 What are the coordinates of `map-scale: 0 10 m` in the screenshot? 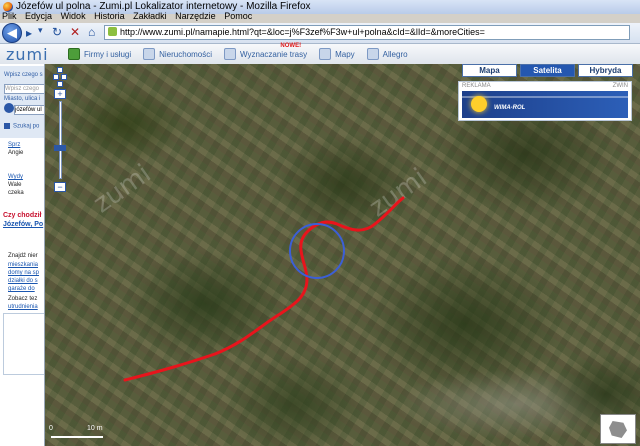 It's located at (77, 434).